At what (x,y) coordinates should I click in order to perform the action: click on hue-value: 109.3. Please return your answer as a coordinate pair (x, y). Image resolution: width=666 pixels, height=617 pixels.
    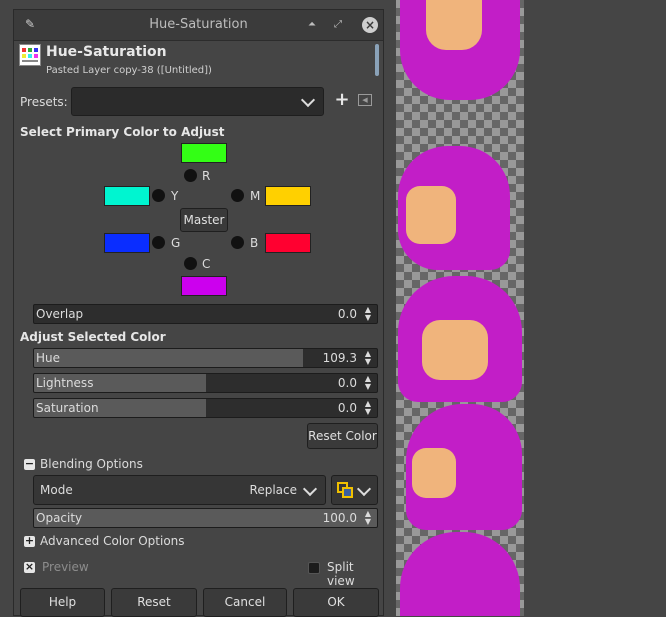
    Looking at the image, I should click on (339, 358).